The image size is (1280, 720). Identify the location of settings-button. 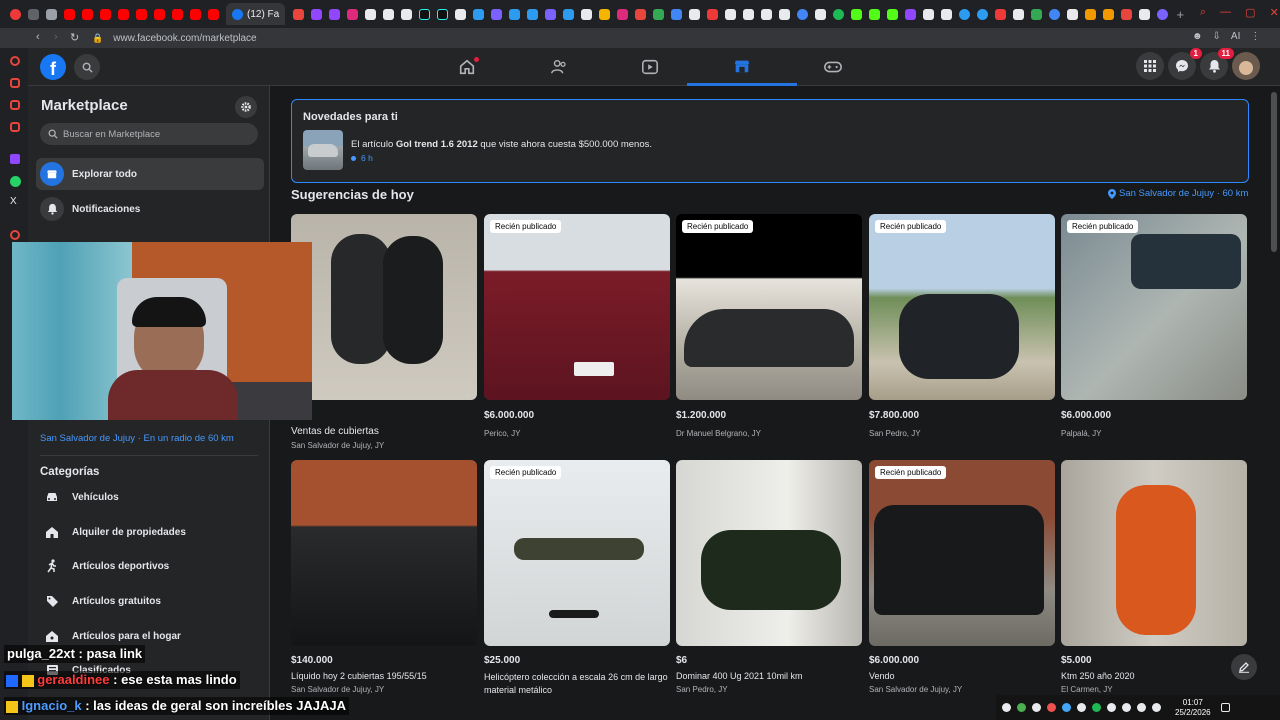
(246, 107).